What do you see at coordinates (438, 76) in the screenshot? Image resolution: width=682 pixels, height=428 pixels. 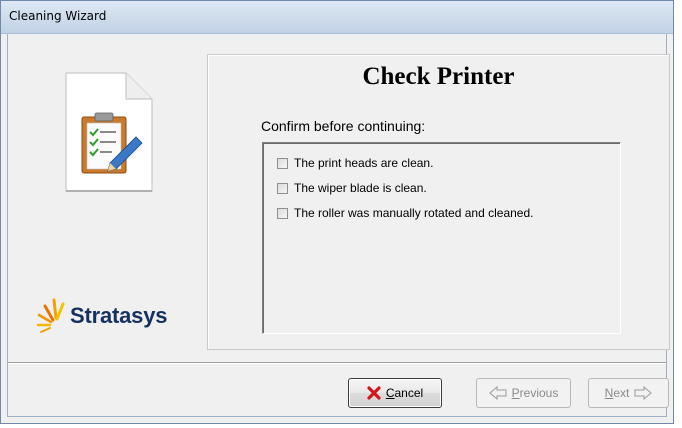 I see `page-title: Check Printer` at bounding box center [438, 76].